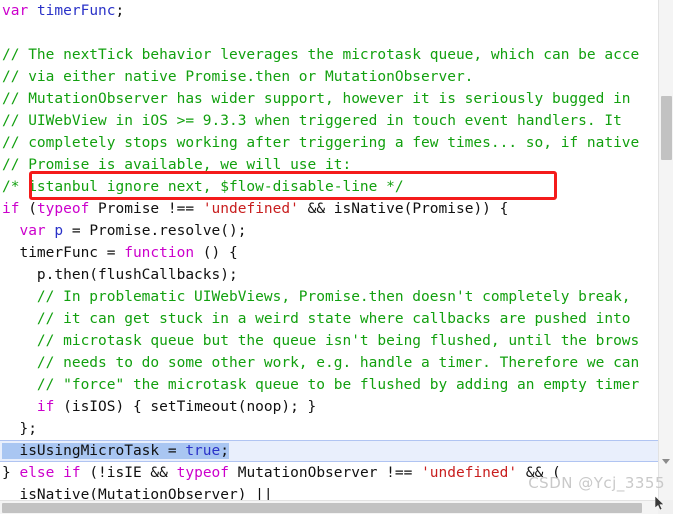 This screenshot has height=514, width=673. I want to click on code-token: (!isIE &&, so click(128, 473).